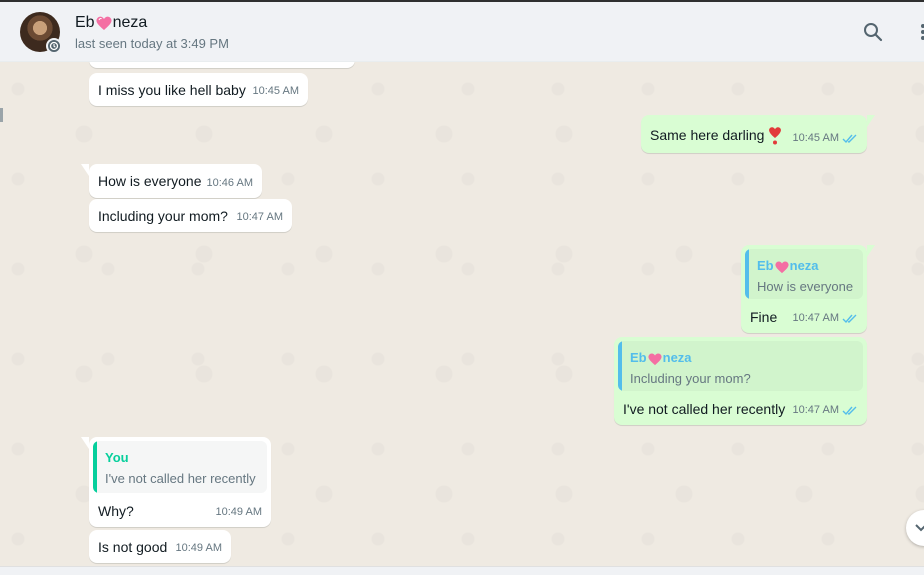 Image resolution: width=924 pixels, height=575 pixels. What do you see at coordinates (180, 467) in the screenshot?
I see `quoted-message: You I've not called her recently` at bounding box center [180, 467].